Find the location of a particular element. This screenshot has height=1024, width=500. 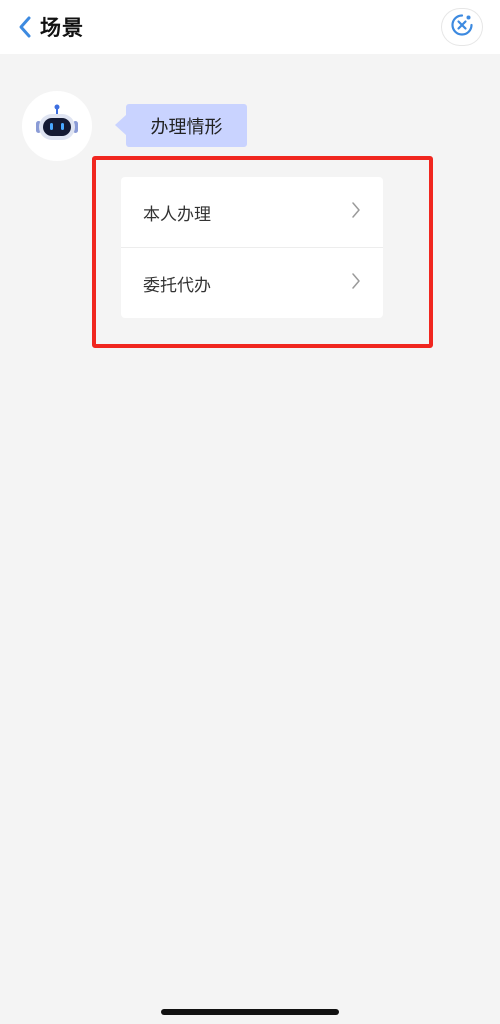

back-button: 场景 is located at coordinates (63, 27).